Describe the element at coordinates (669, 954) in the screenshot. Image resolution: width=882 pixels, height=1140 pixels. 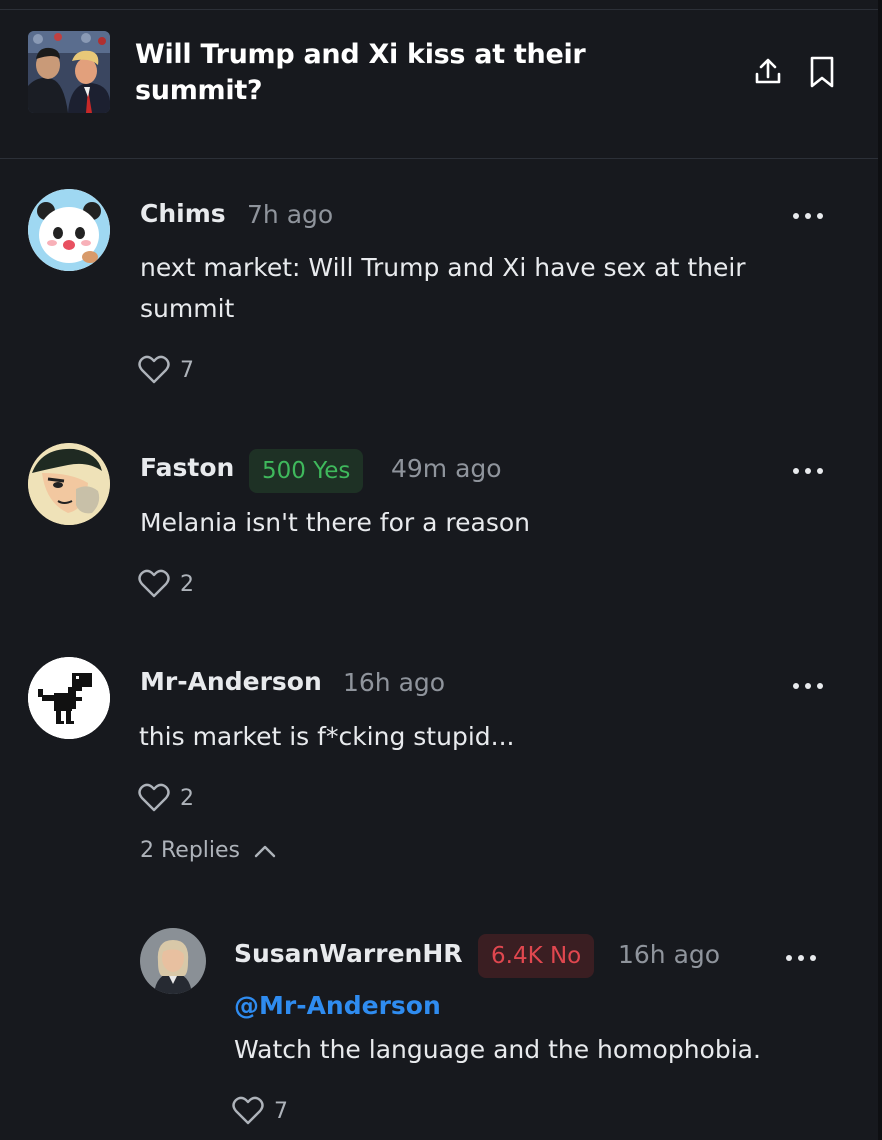
I see `reply-time: 16h ago` at that location.